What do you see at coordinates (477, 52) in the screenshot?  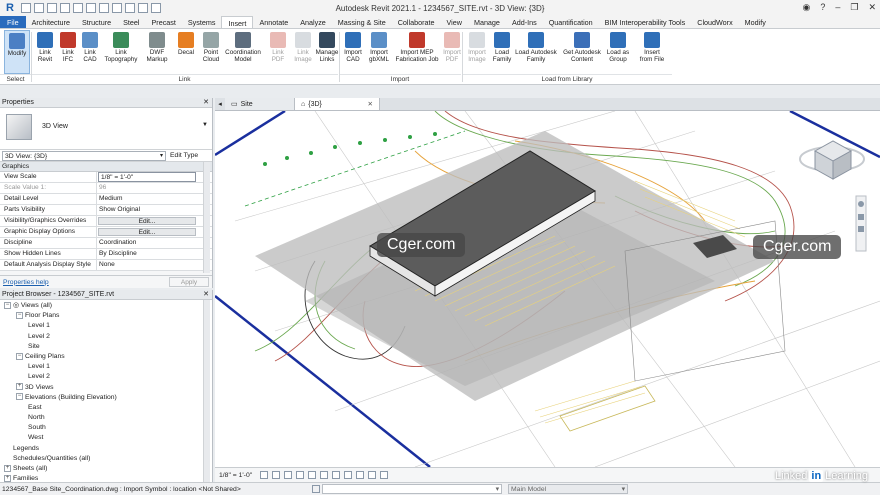 I see `import-image-button: Import Image` at bounding box center [477, 52].